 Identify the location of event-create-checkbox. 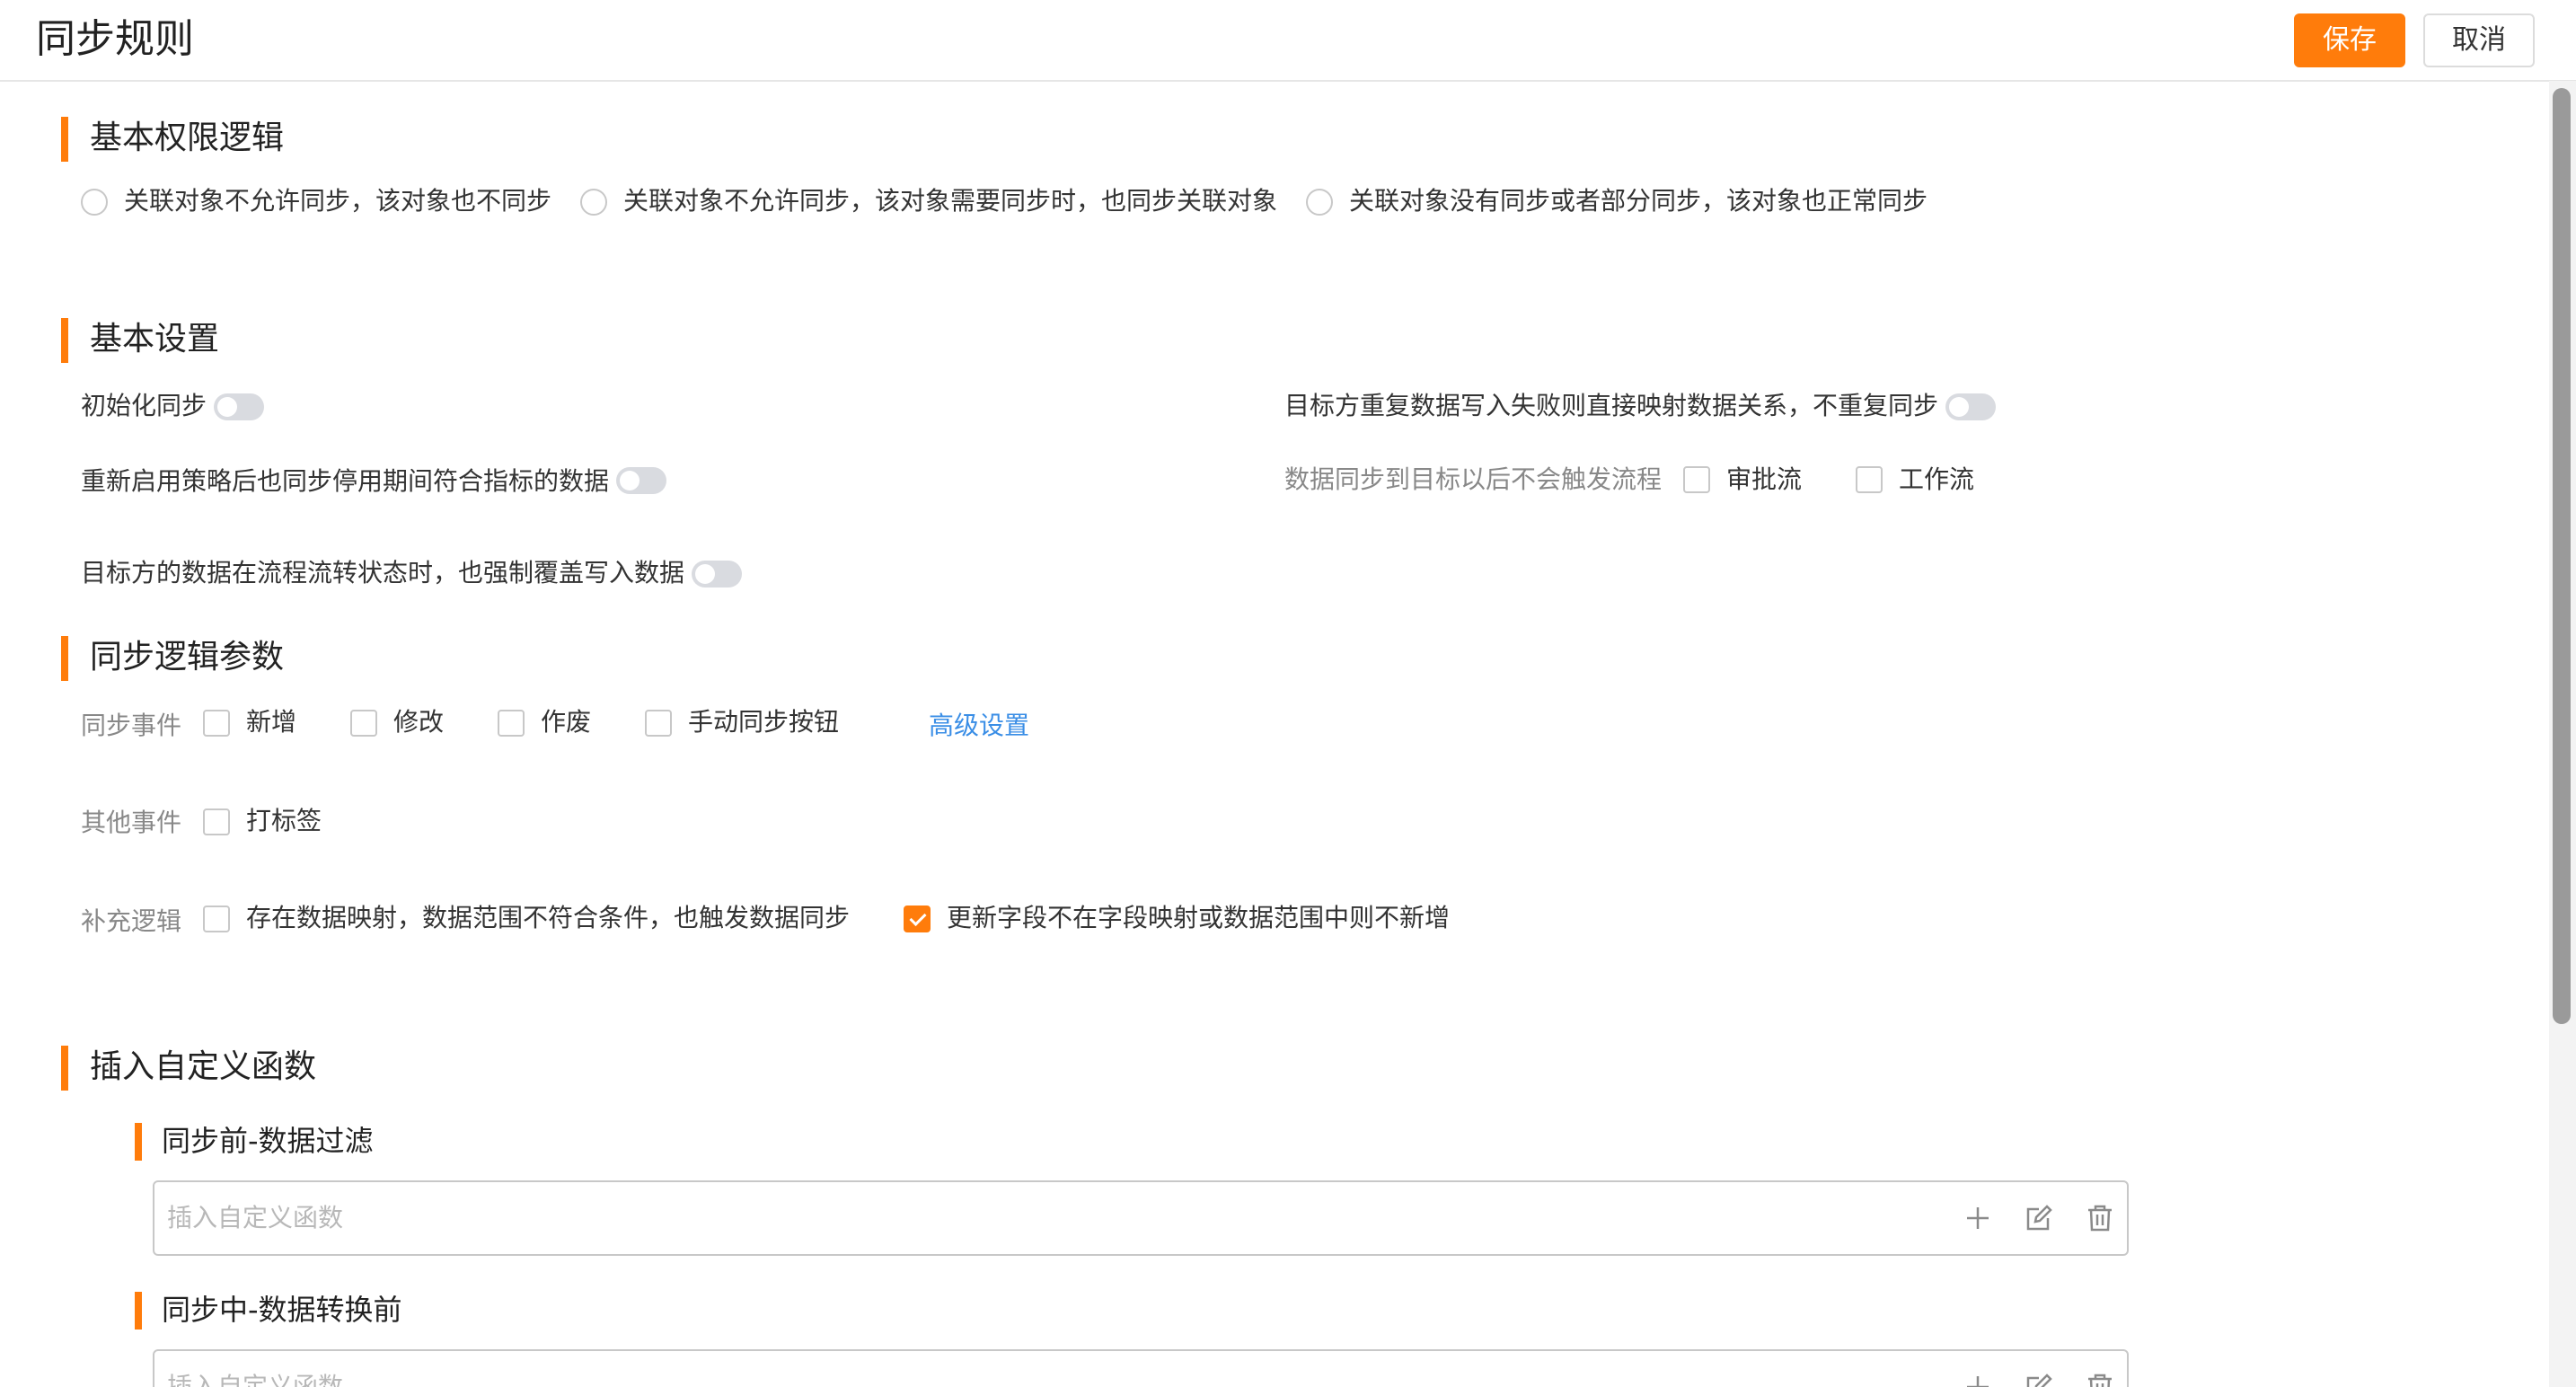
(216, 723).